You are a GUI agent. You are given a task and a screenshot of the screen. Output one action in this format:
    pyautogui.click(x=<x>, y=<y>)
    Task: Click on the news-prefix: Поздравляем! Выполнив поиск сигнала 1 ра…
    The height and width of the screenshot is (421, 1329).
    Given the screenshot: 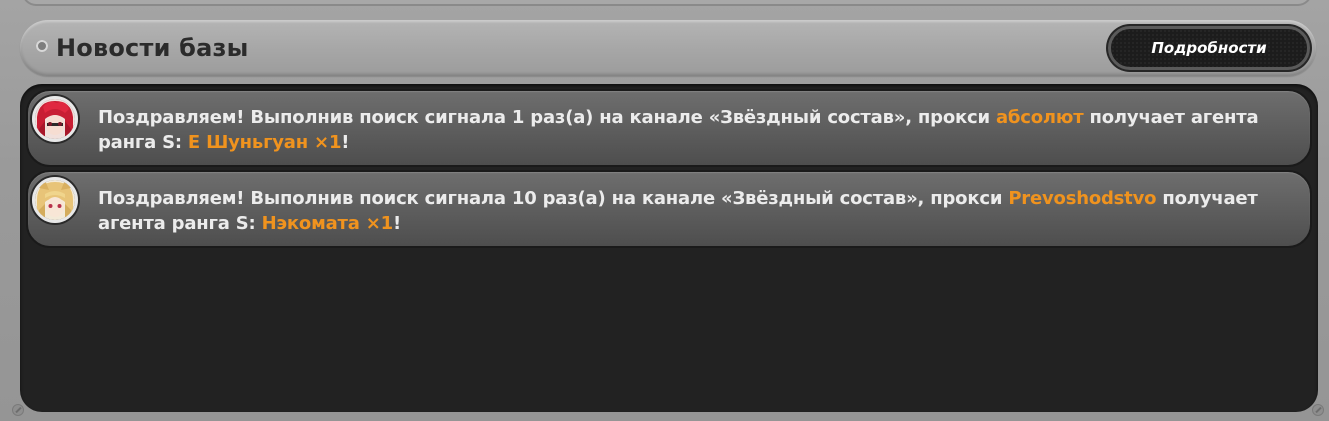 What is the action you would take?
    pyautogui.click(x=547, y=117)
    